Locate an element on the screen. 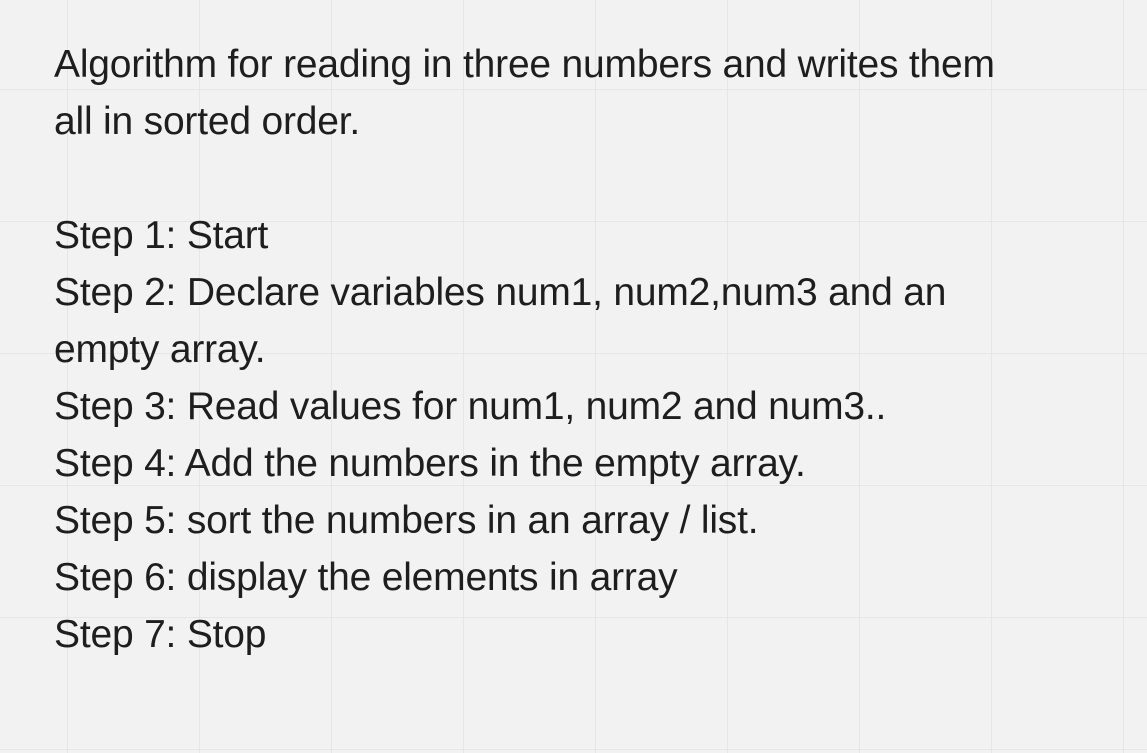  step-6: Step 6: display the elements in array is located at coordinates (366, 577).